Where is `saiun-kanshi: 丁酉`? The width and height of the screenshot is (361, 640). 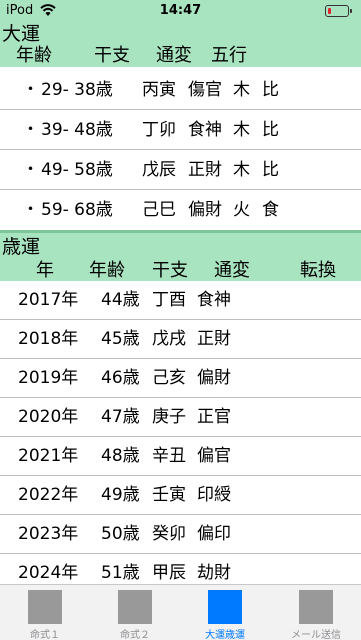 saiun-kanshi: 丁酉 is located at coordinates (169, 300).